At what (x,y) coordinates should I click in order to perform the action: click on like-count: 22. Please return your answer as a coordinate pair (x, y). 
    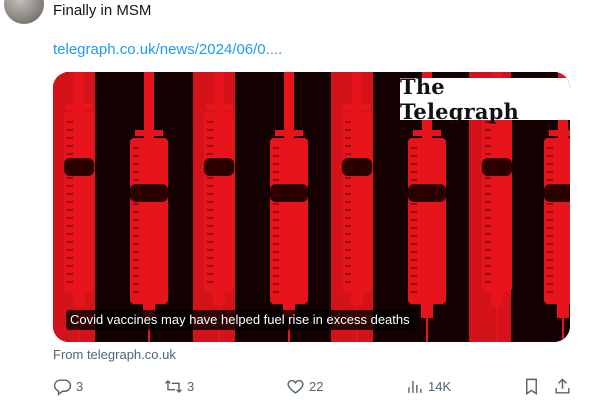
    Looking at the image, I should click on (316, 386).